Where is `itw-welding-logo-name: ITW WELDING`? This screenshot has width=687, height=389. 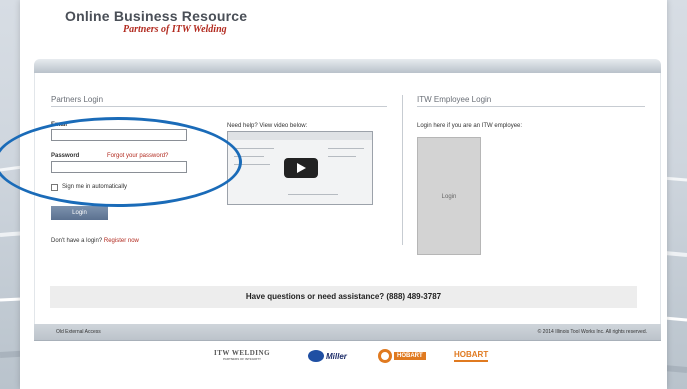
itw-welding-logo-name: ITW WELDING is located at coordinates (242, 353).